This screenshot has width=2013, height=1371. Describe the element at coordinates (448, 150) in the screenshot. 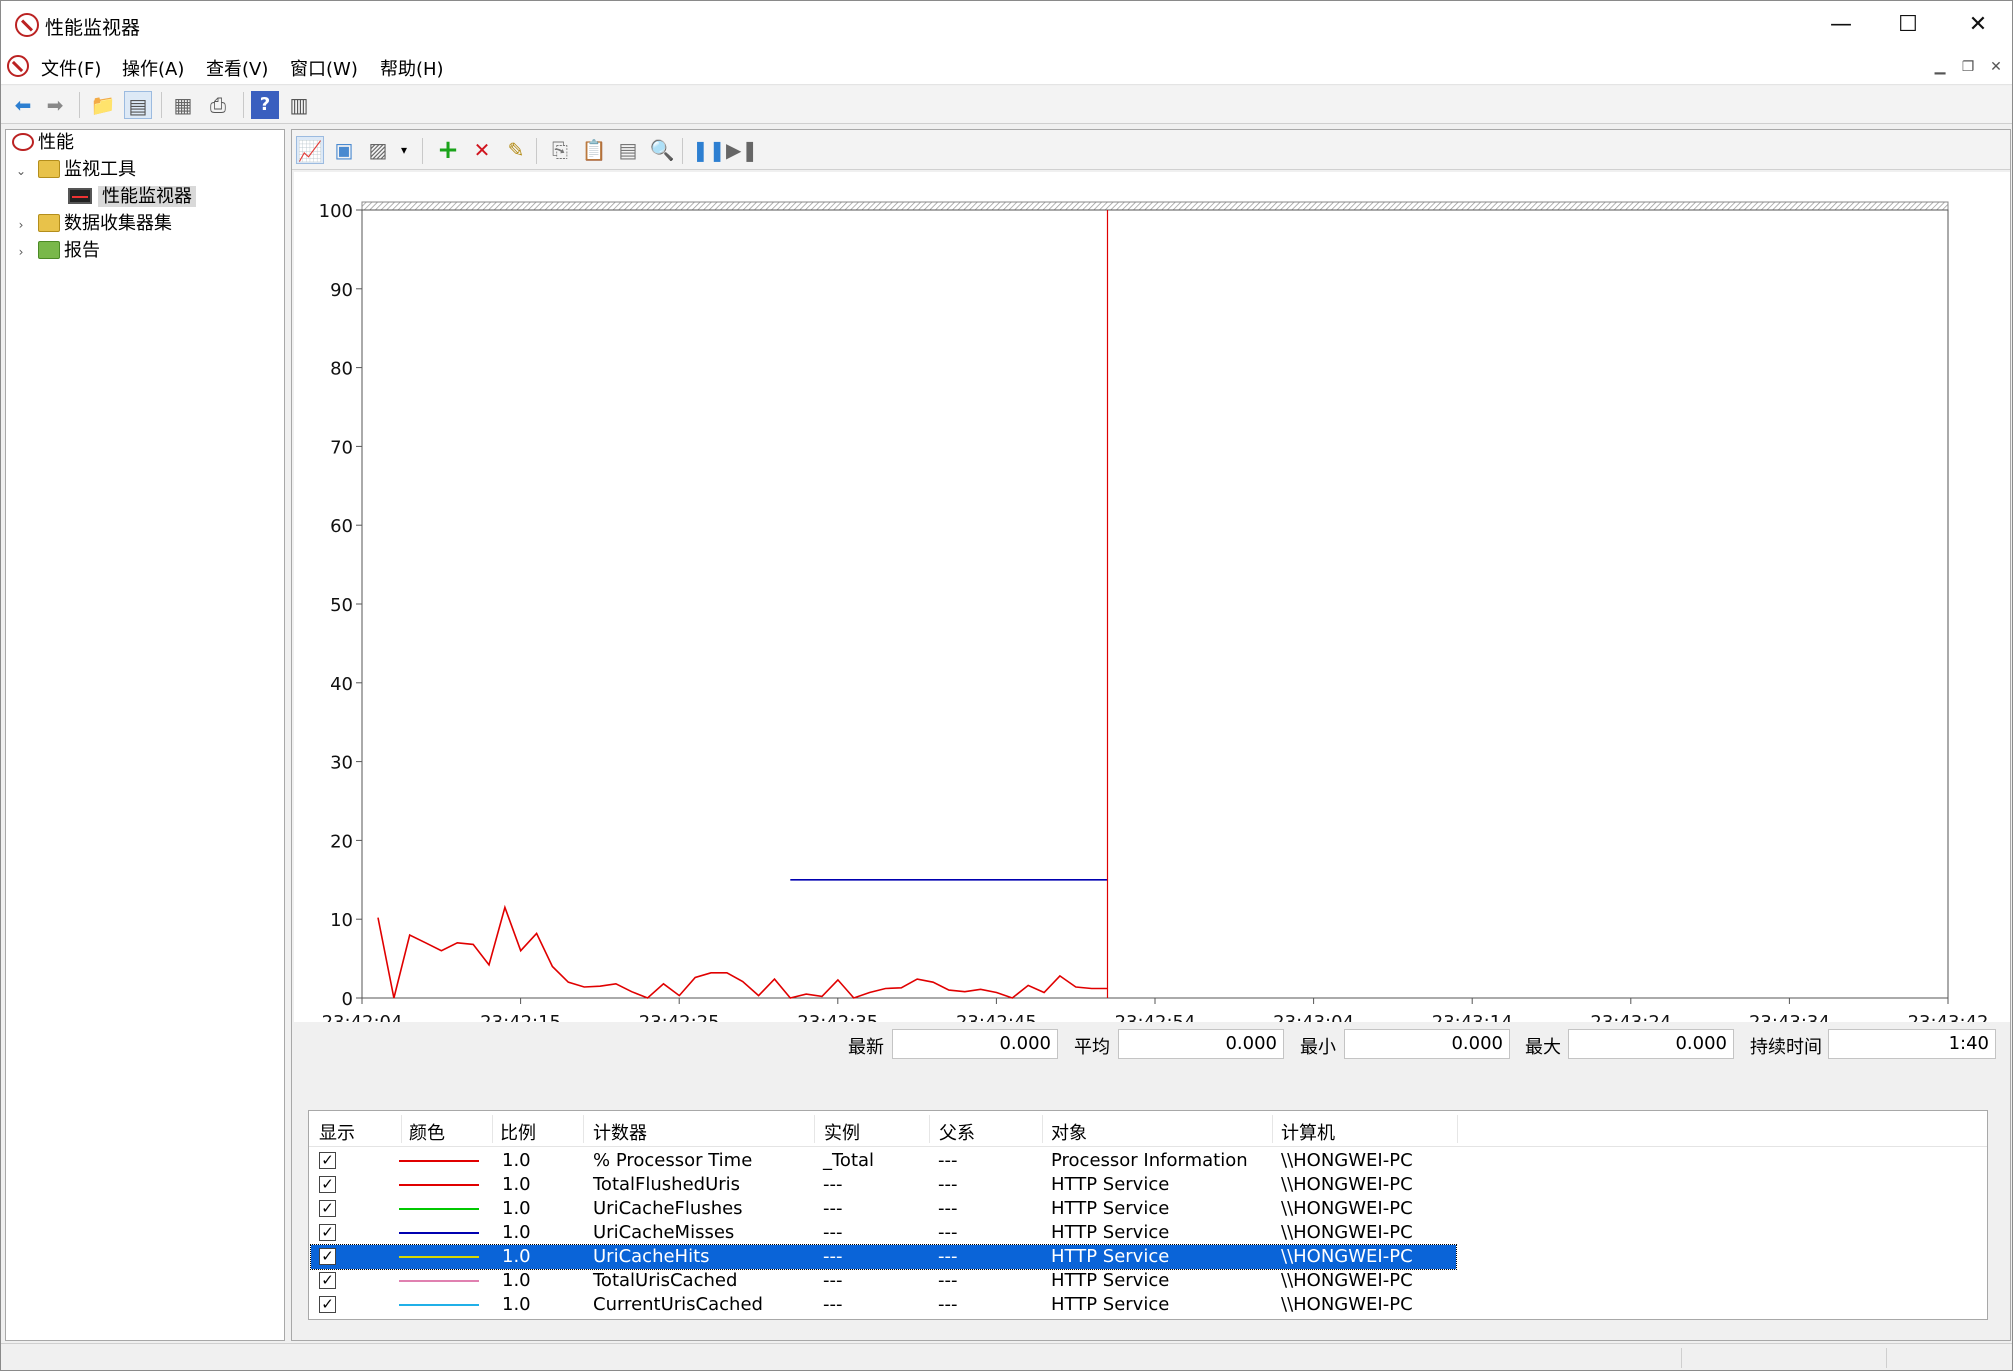

I see `add-counter-icon: +` at that location.